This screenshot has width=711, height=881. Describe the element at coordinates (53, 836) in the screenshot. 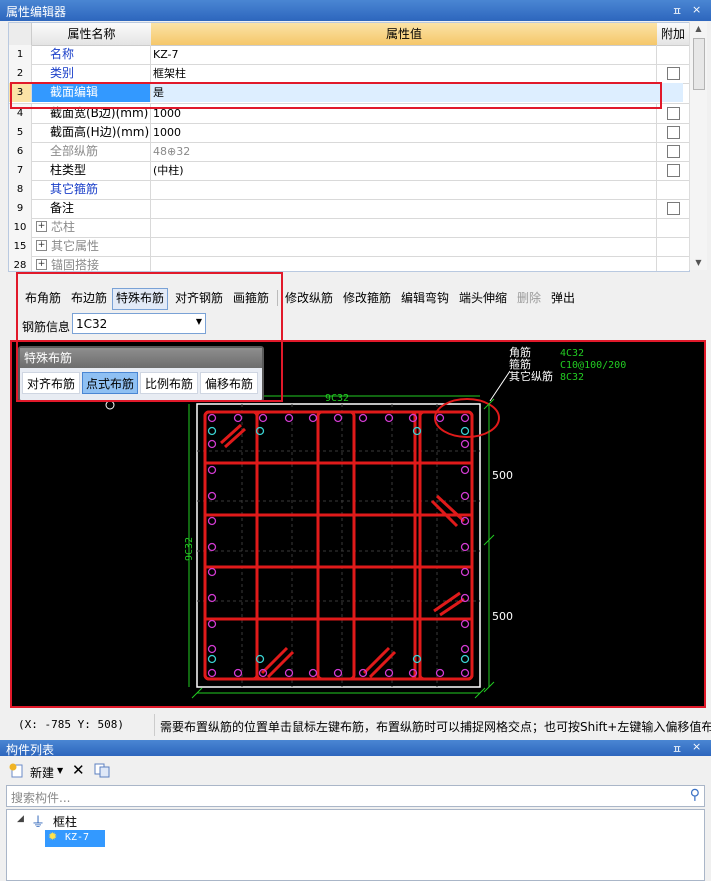

I see `gear-icon: ✹` at that location.